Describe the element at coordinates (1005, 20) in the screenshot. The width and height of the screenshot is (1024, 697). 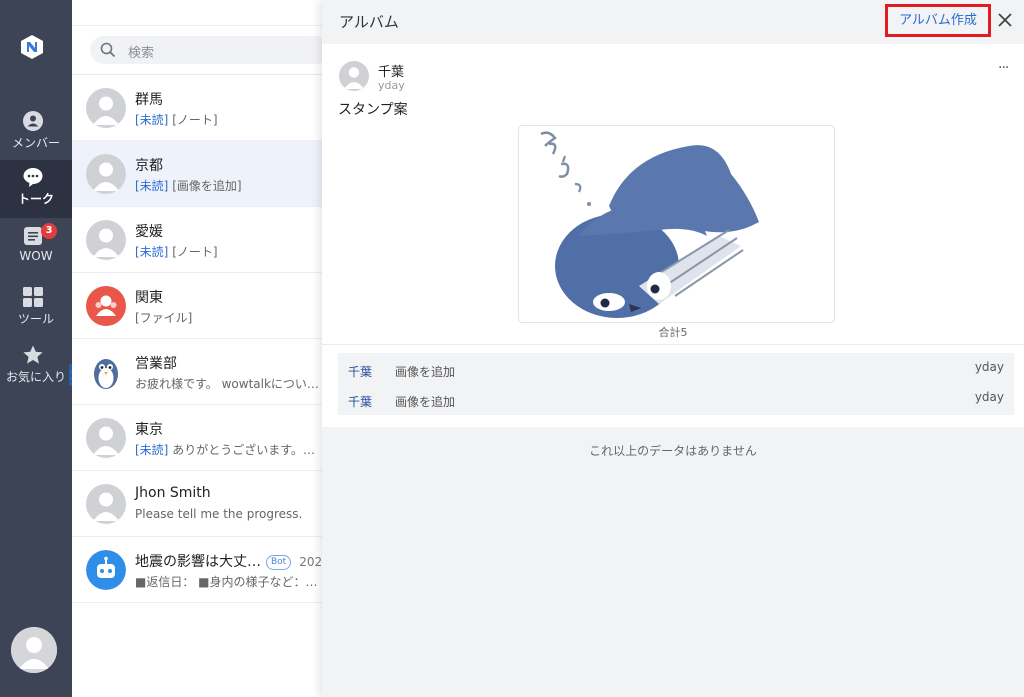
I see `close-icon` at that location.